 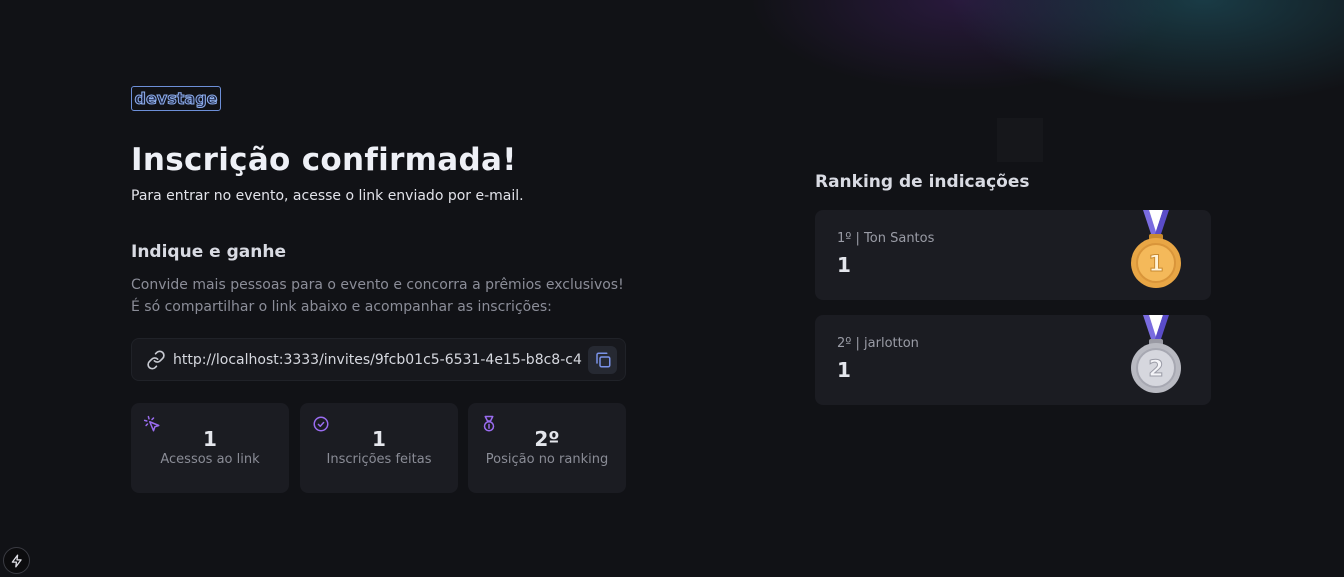 What do you see at coordinates (208, 252) in the screenshot?
I see `invite-heading: Indique e ganhe` at bounding box center [208, 252].